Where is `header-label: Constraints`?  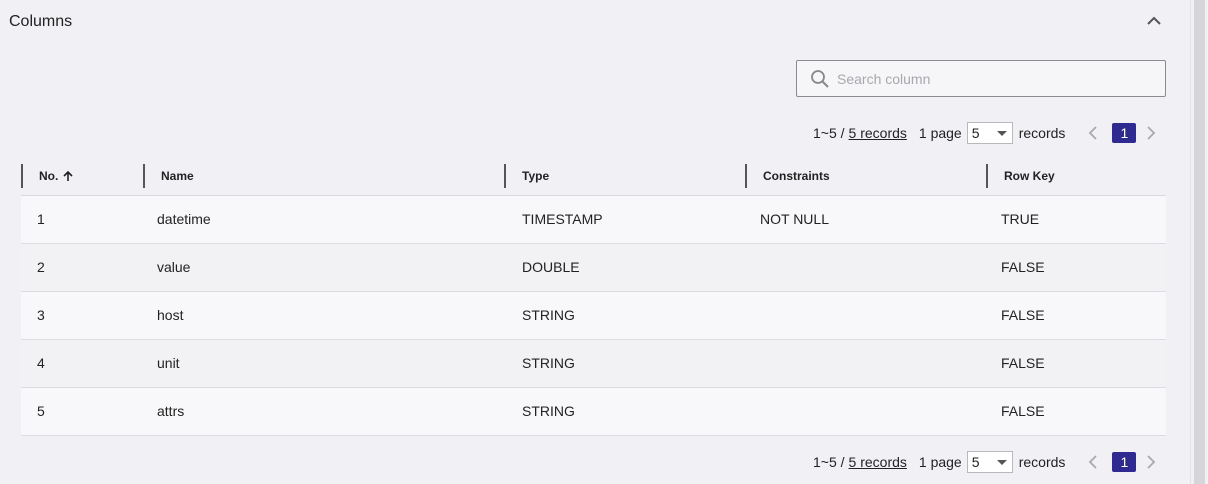 header-label: Constraints is located at coordinates (796, 176).